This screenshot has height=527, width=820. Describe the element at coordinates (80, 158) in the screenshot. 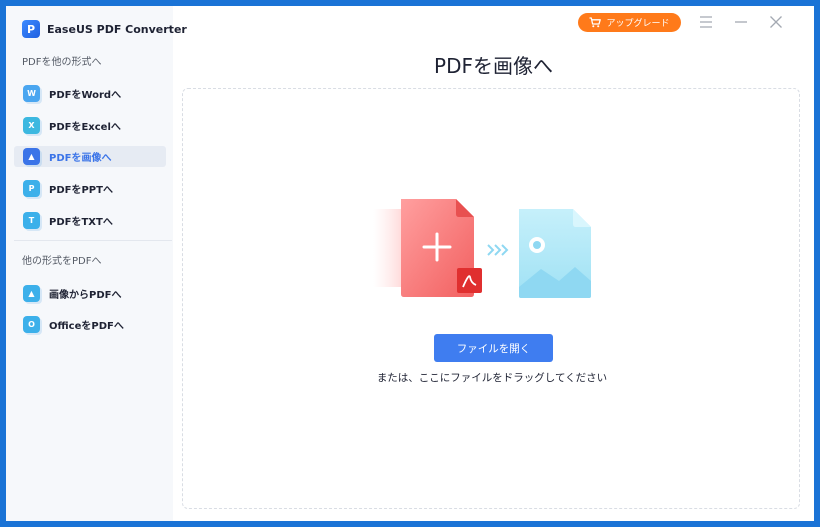

I see `sidebar-item-label: PDFを画像へ` at that location.